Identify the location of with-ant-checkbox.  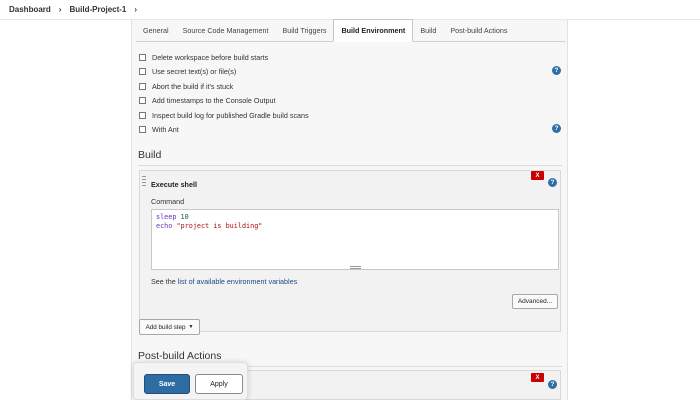
(142, 129).